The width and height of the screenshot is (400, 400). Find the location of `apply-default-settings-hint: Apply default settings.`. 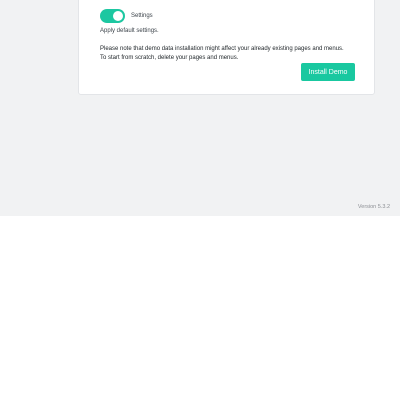

apply-default-settings-hint: Apply default settings. is located at coordinates (129, 31).